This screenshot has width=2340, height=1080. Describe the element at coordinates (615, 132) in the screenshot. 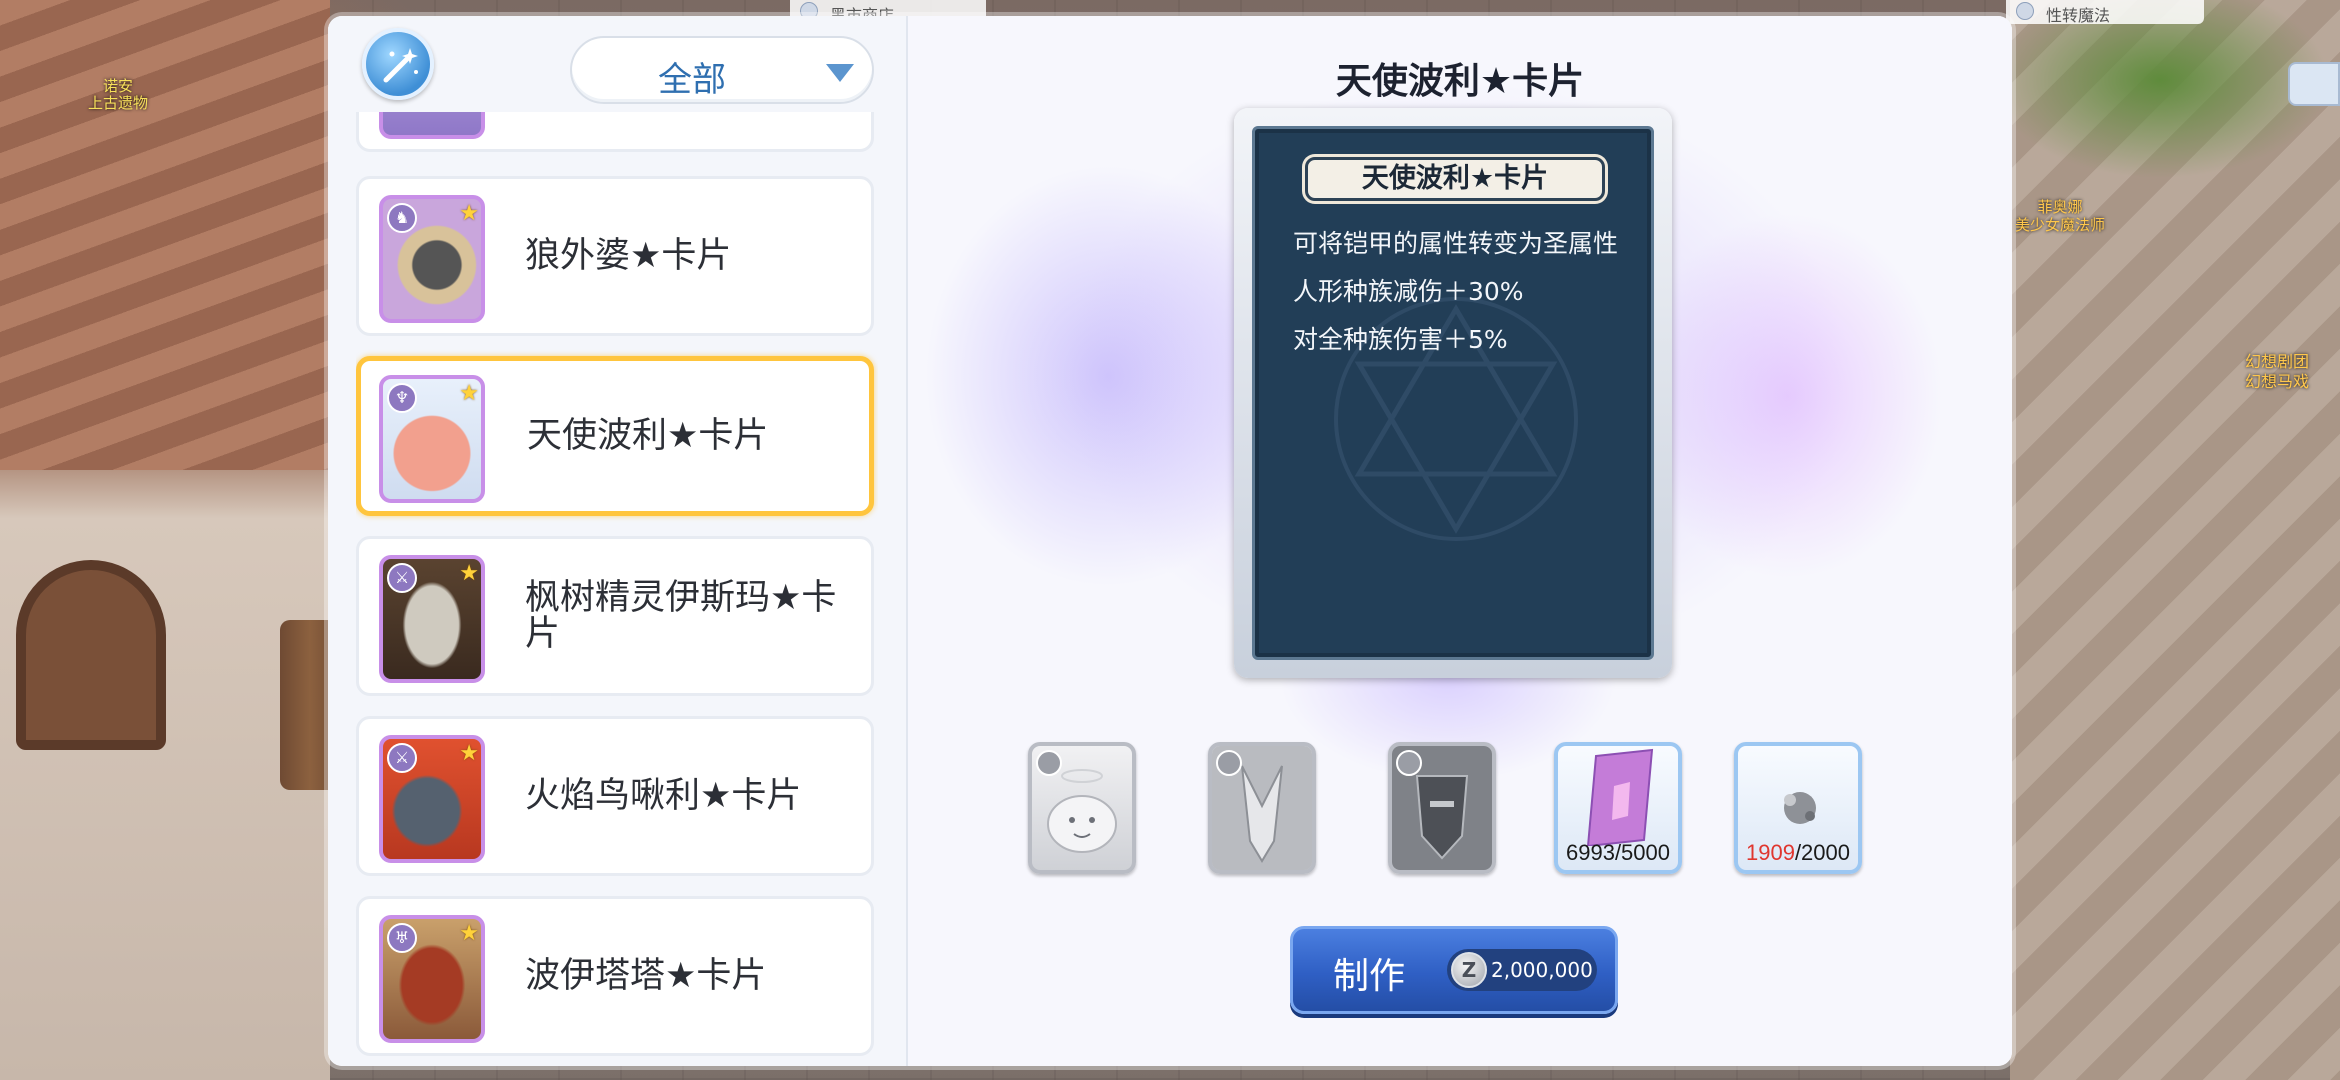

I see `card-list-item-partial` at that location.